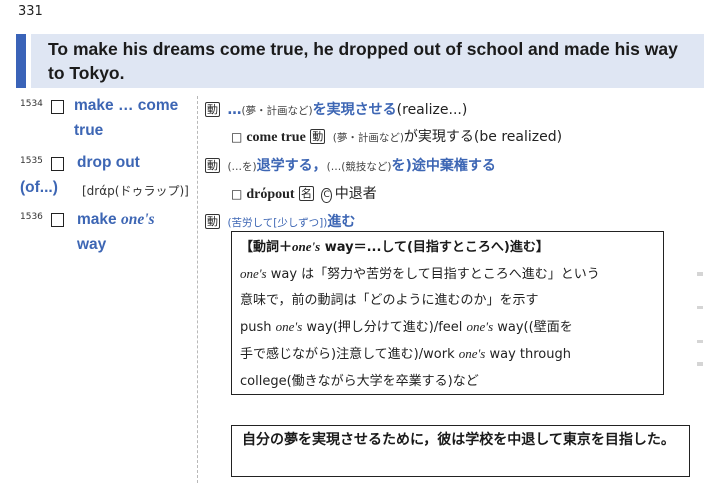  I want to click on column-divider, so click(197, 289).